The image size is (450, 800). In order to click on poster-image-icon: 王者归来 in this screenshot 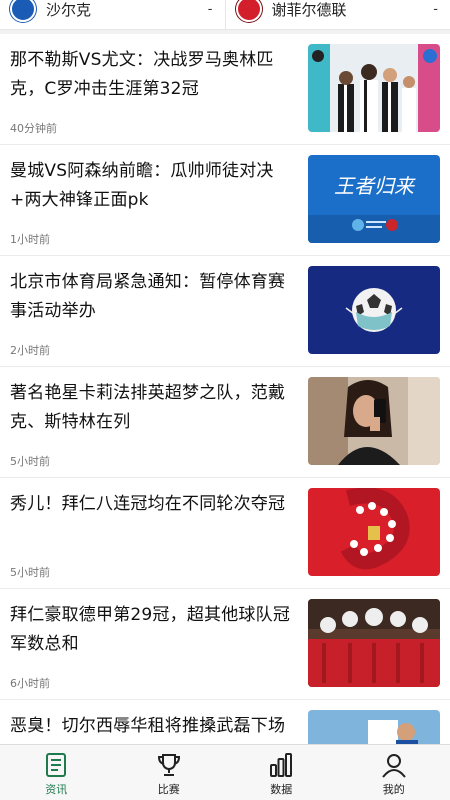, I will do `click(374, 199)`.